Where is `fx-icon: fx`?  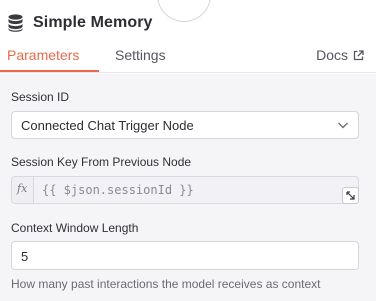 fx-icon: fx is located at coordinates (22, 188).